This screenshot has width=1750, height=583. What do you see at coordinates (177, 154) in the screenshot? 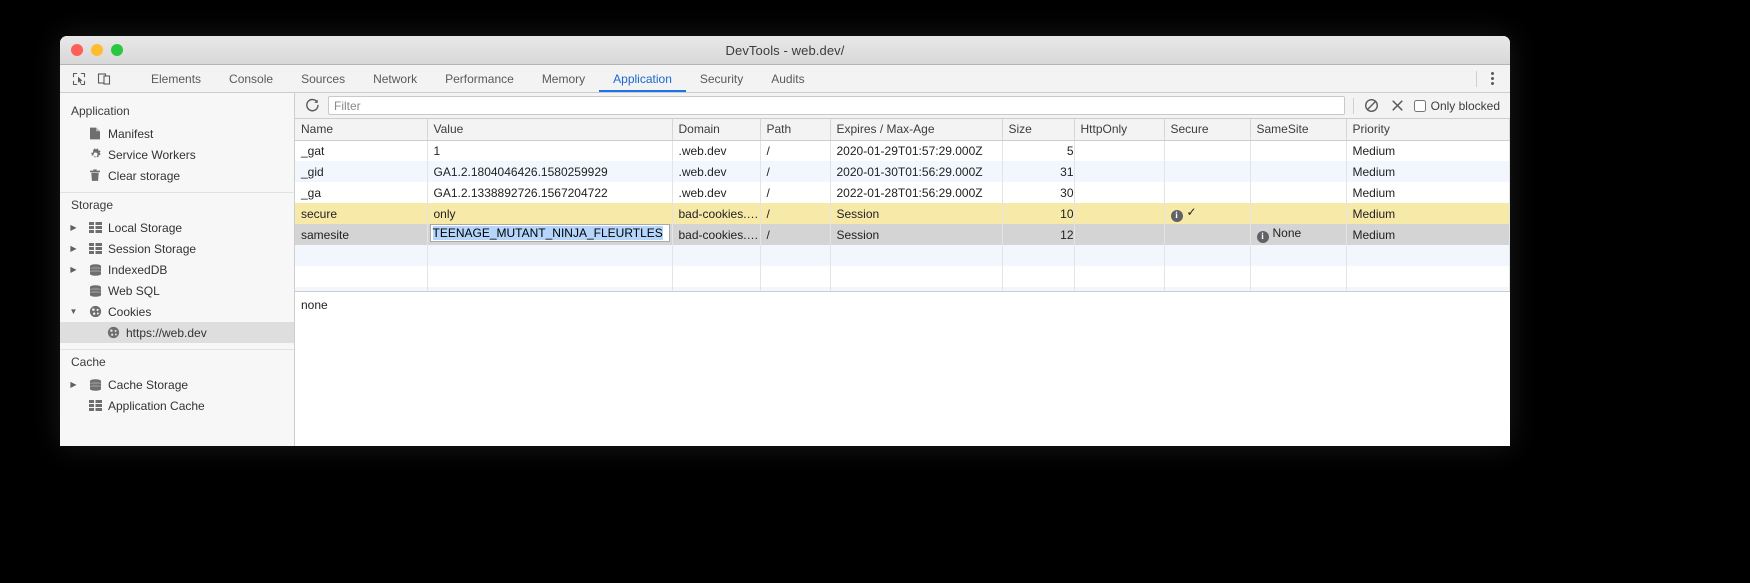
I see `sidebar-item-service-workers: Service Workers` at bounding box center [177, 154].